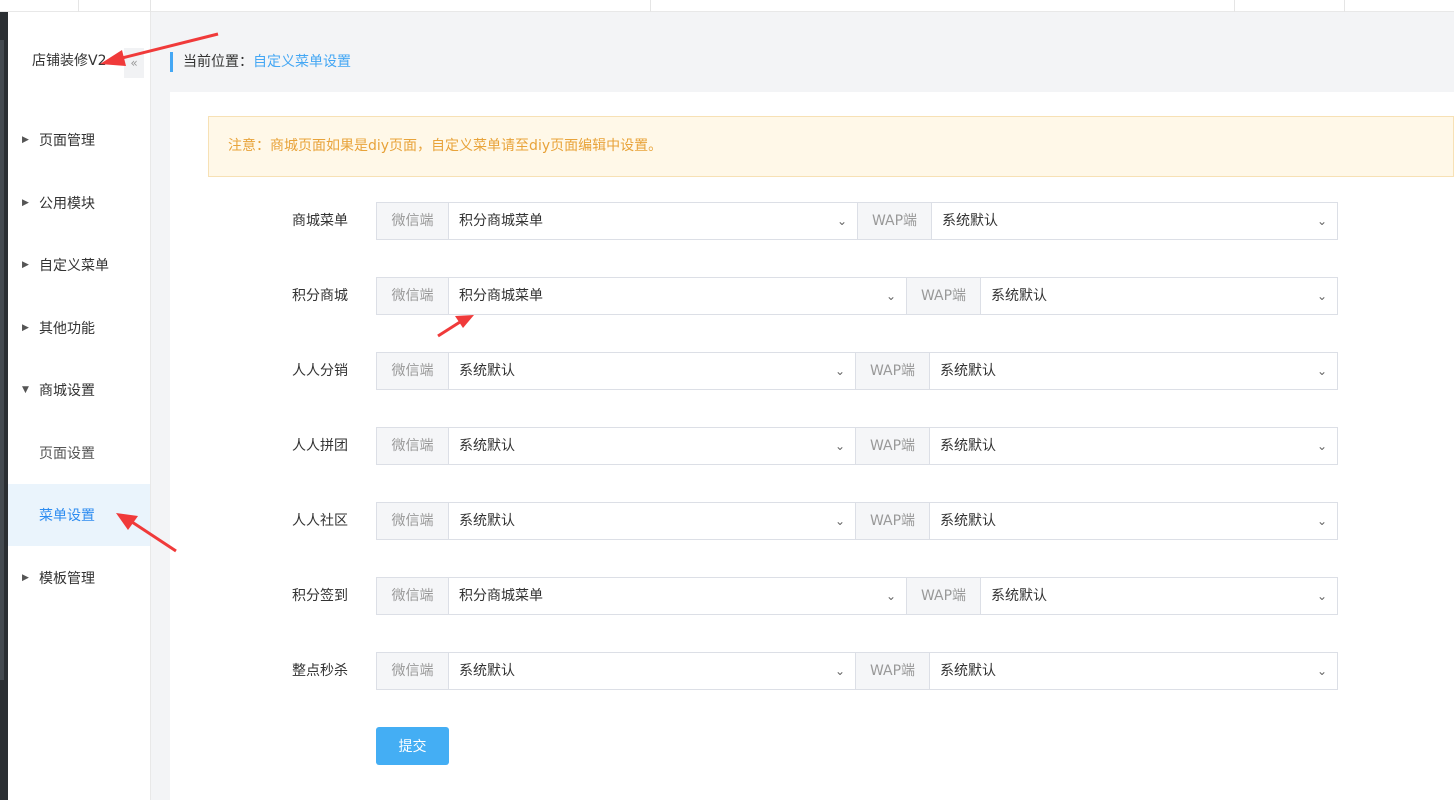 The height and width of the screenshot is (800, 1454). I want to click on menu-setting-row: 人人分销 微信端 系统默认 ⌄ WAP端 系统默认 ⌄, so click(727, 371).